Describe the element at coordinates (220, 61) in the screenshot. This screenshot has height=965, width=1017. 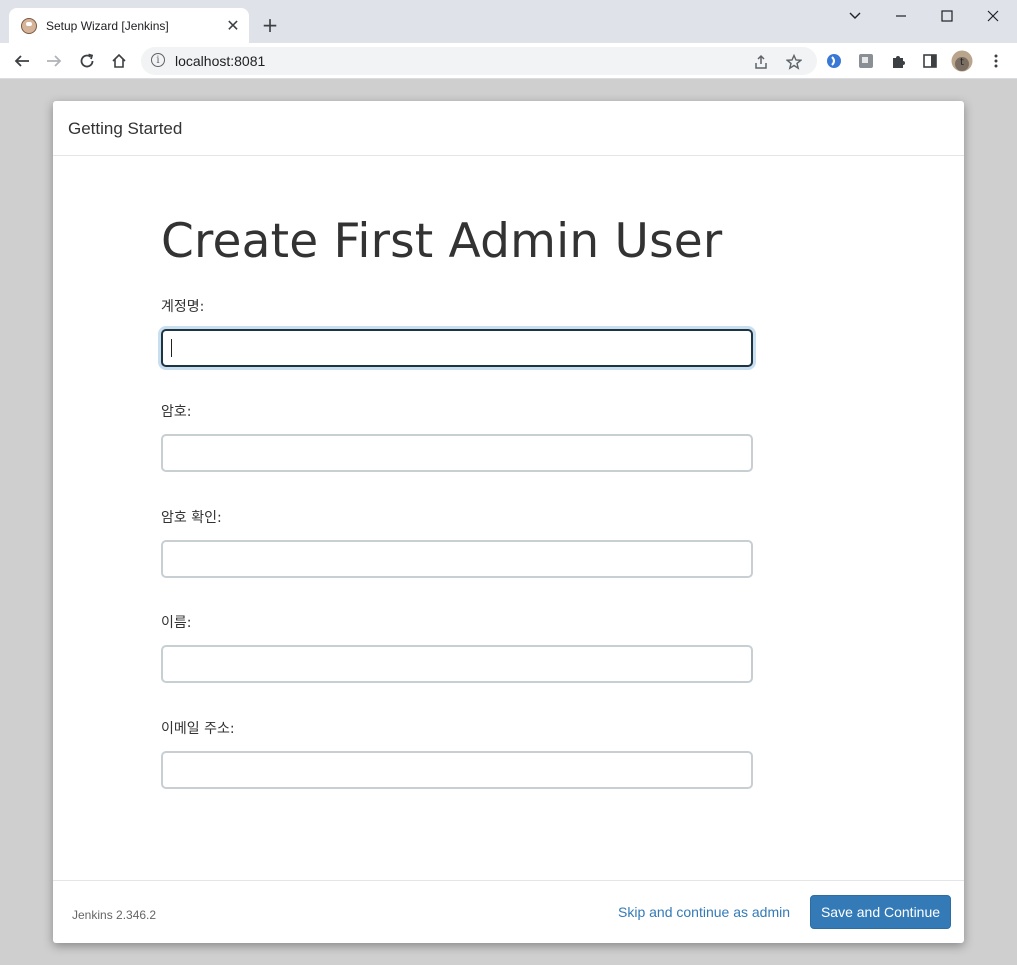
I see `address-url: localhost:8081` at that location.